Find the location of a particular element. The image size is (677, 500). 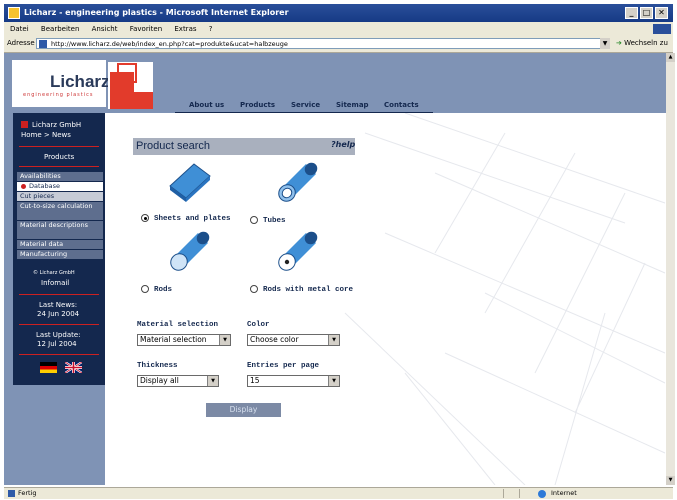

maximize-icon: □ is located at coordinates (646, 13).